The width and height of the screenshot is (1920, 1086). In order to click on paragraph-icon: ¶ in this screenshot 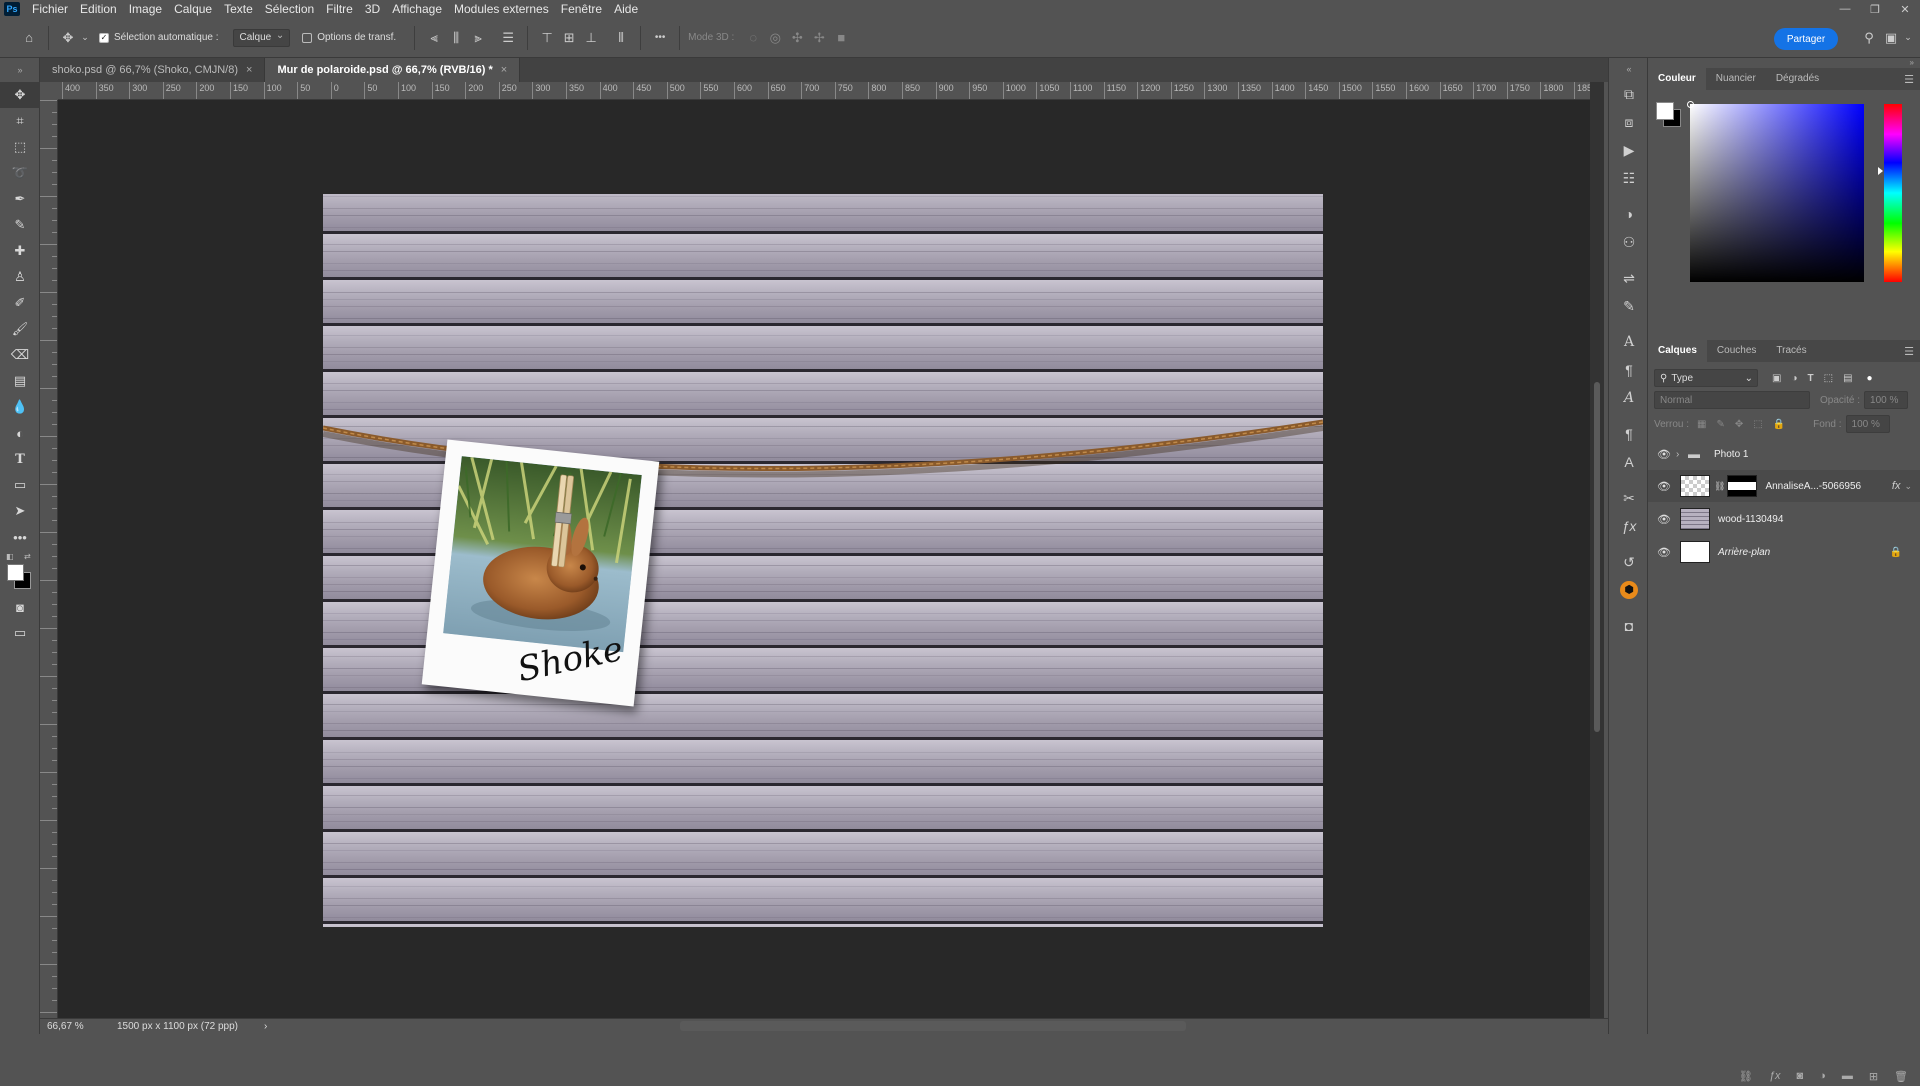, I will do `click(1629, 370)`.